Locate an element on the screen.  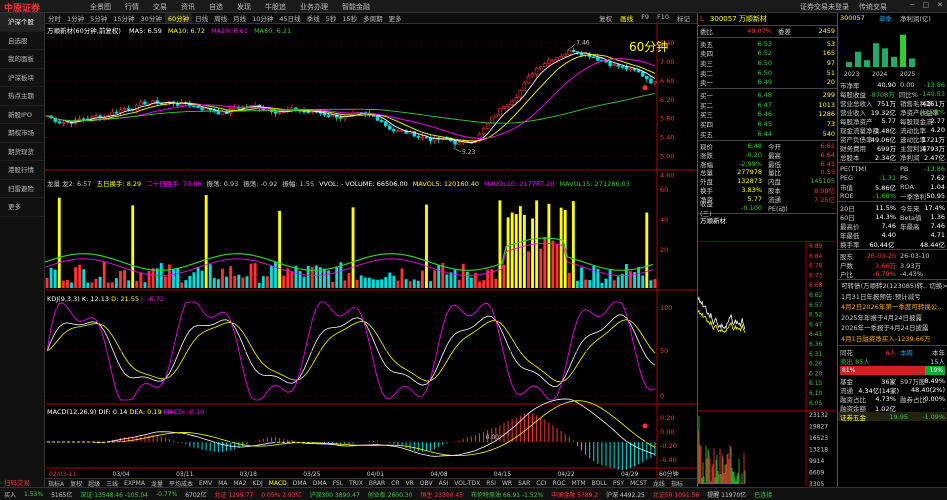
menu-item: 全景图 is located at coordinates (100, 7).